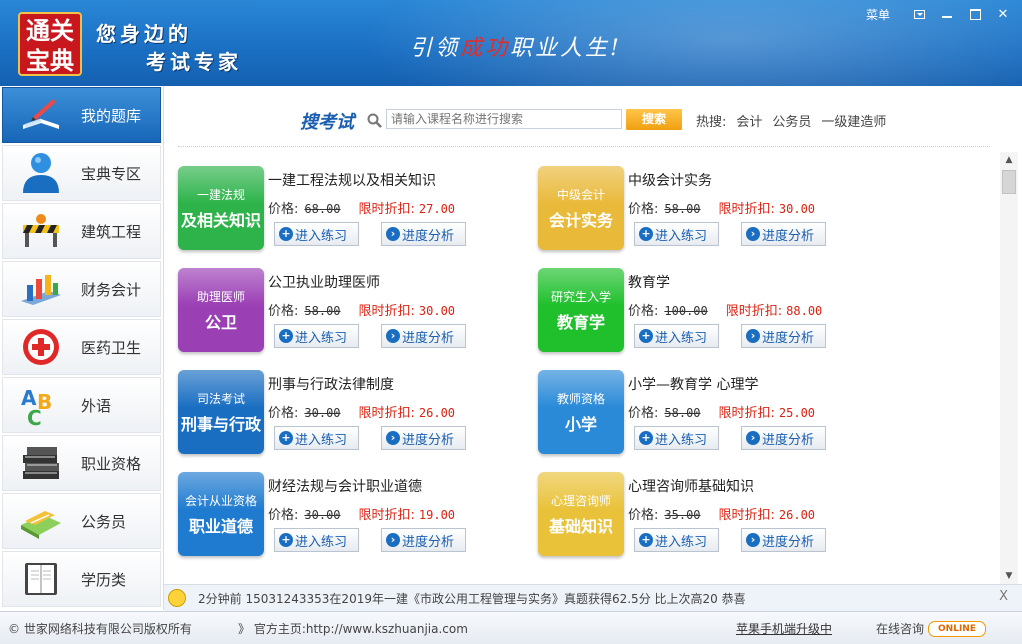  What do you see at coordinates (581, 514) in the screenshot?
I see `course-thumbnail: 心理咨询师 基础知识` at bounding box center [581, 514].